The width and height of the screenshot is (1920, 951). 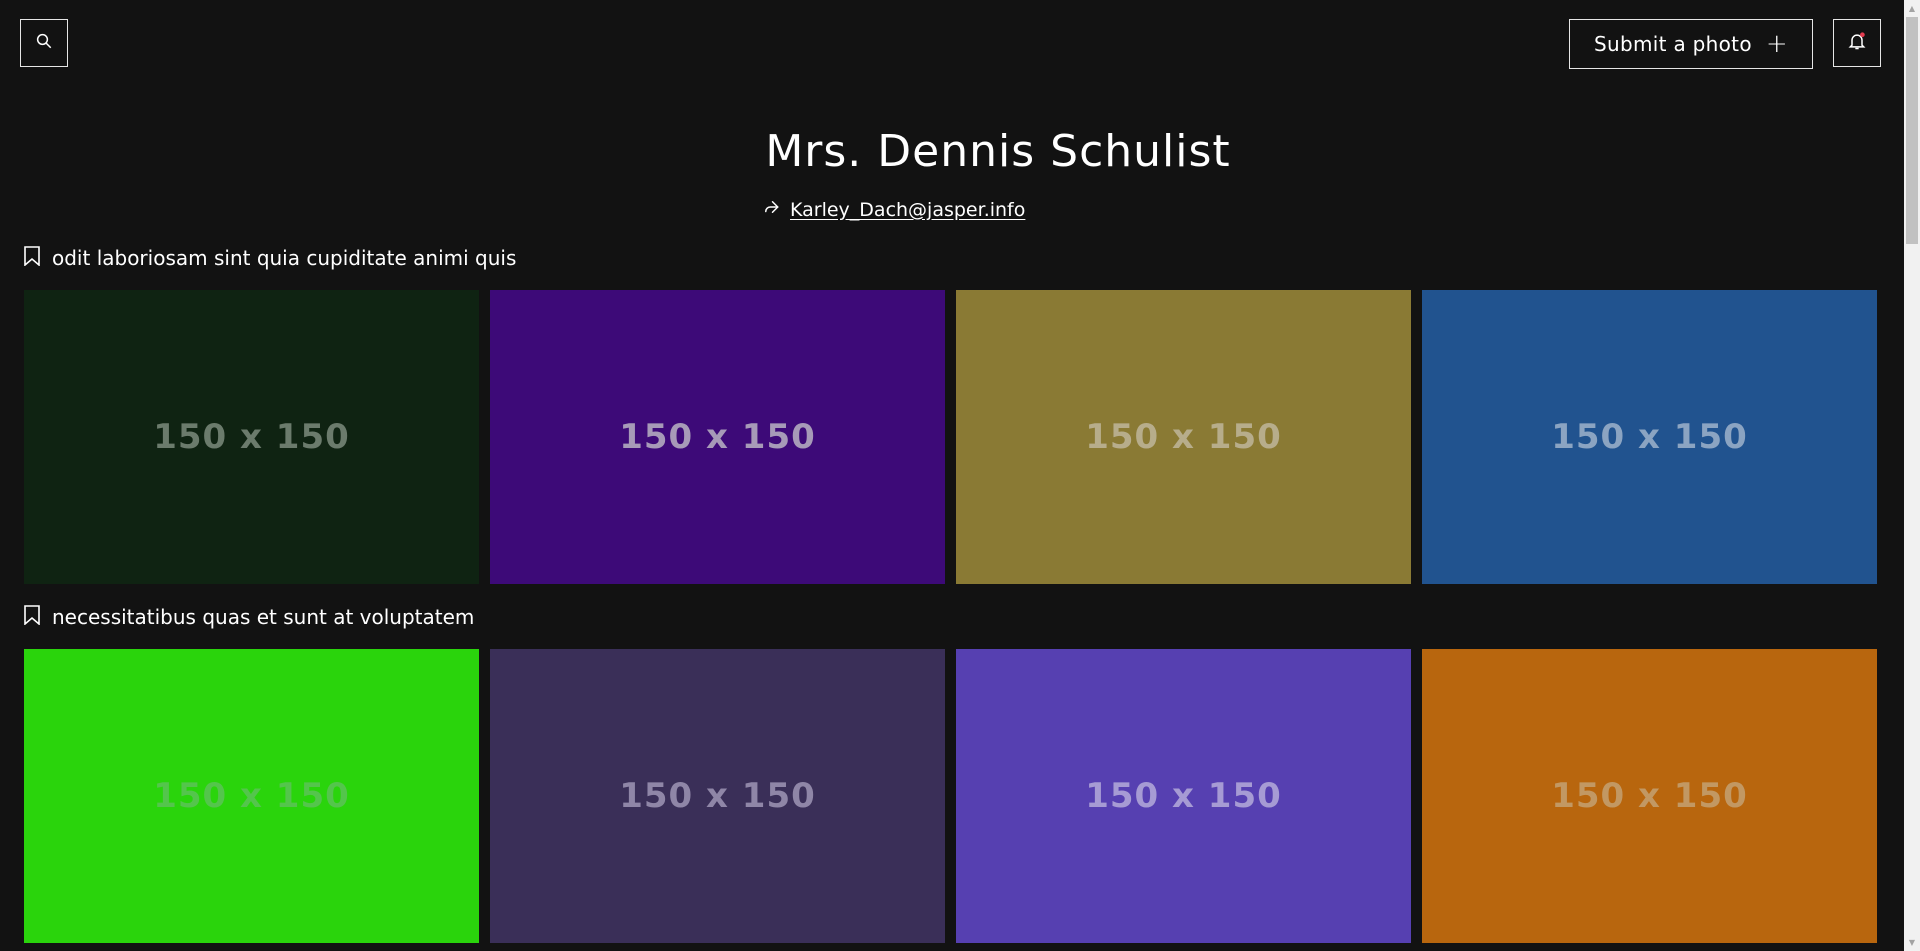 What do you see at coordinates (907, 210) in the screenshot?
I see `profile-email-link: Karley_Dach@jasper.info` at bounding box center [907, 210].